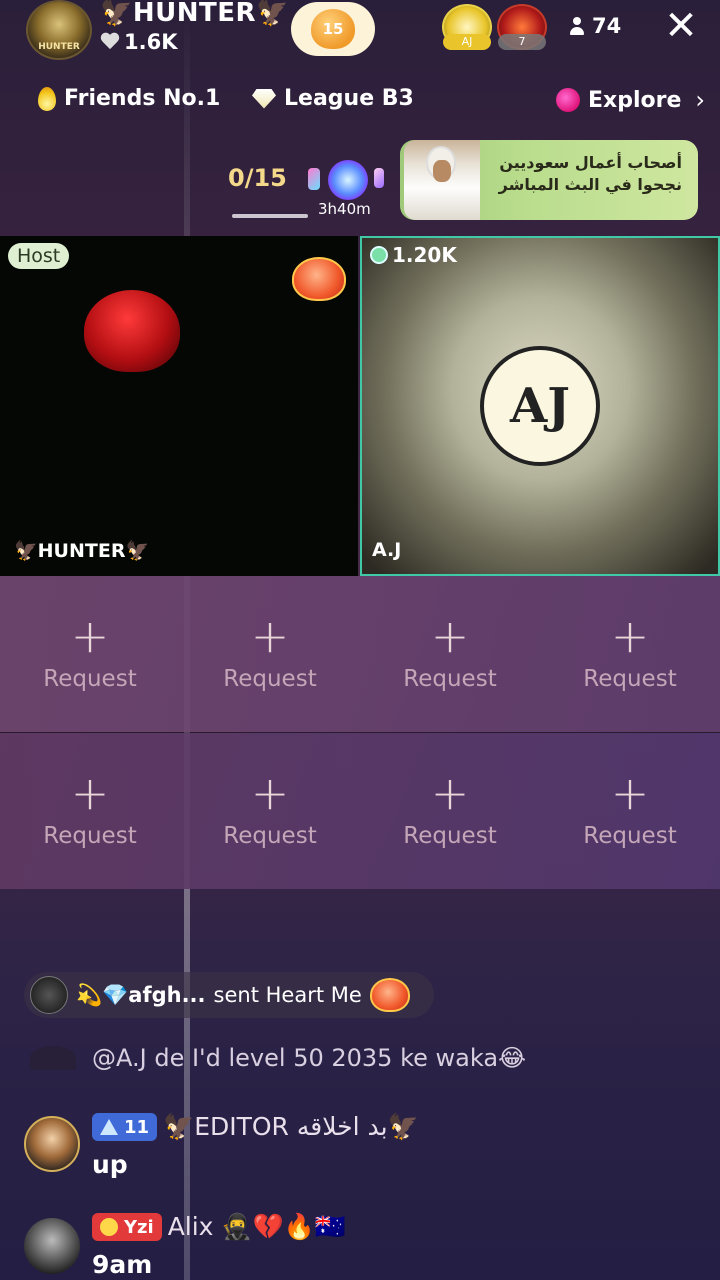 The height and width of the screenshot is (1280, 720). Describe the element at coordinates (287, 995) in the screenshot. I see `gift-text: sent Heart Me` at that location.